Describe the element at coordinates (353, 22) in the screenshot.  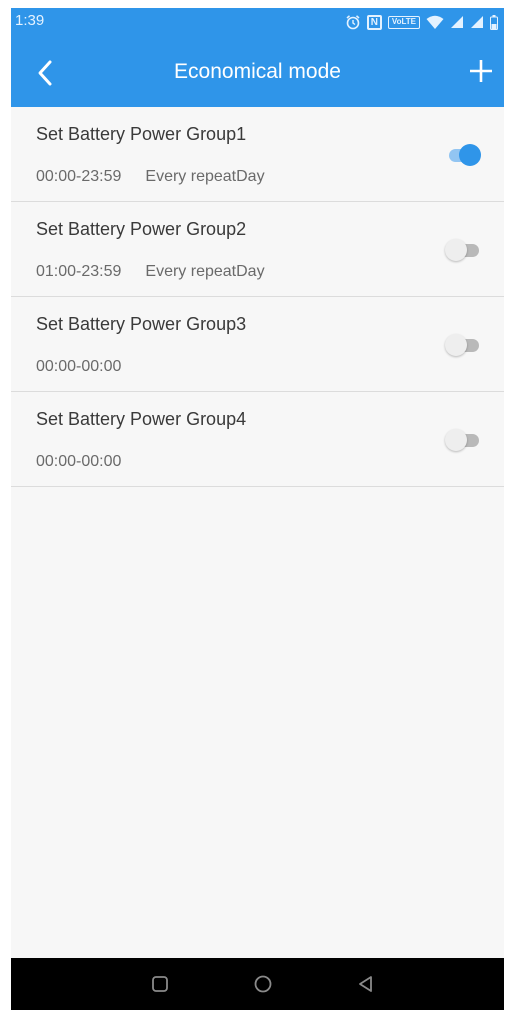
I see `alarm-icon` at that location.